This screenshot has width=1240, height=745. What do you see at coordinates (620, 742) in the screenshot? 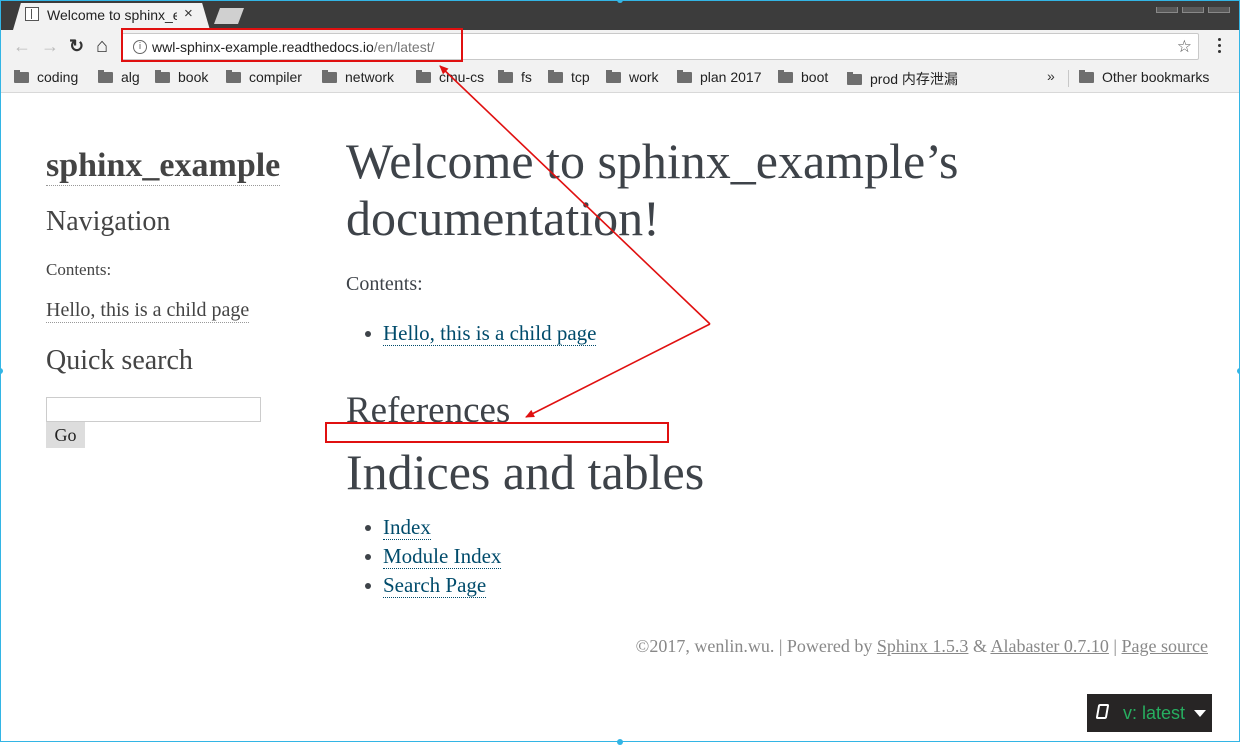
I see `resize-handle-bottom` at bounding box center [620, 742].